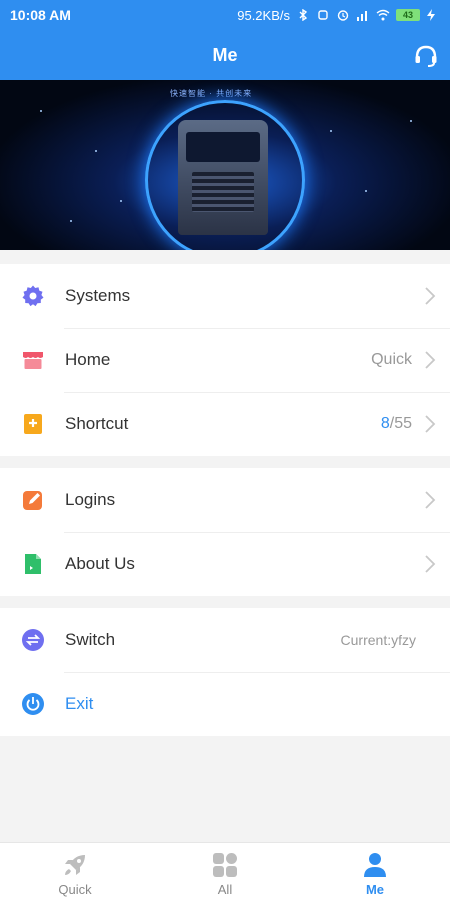  I want to click on charging-icon, so click(433, 15).